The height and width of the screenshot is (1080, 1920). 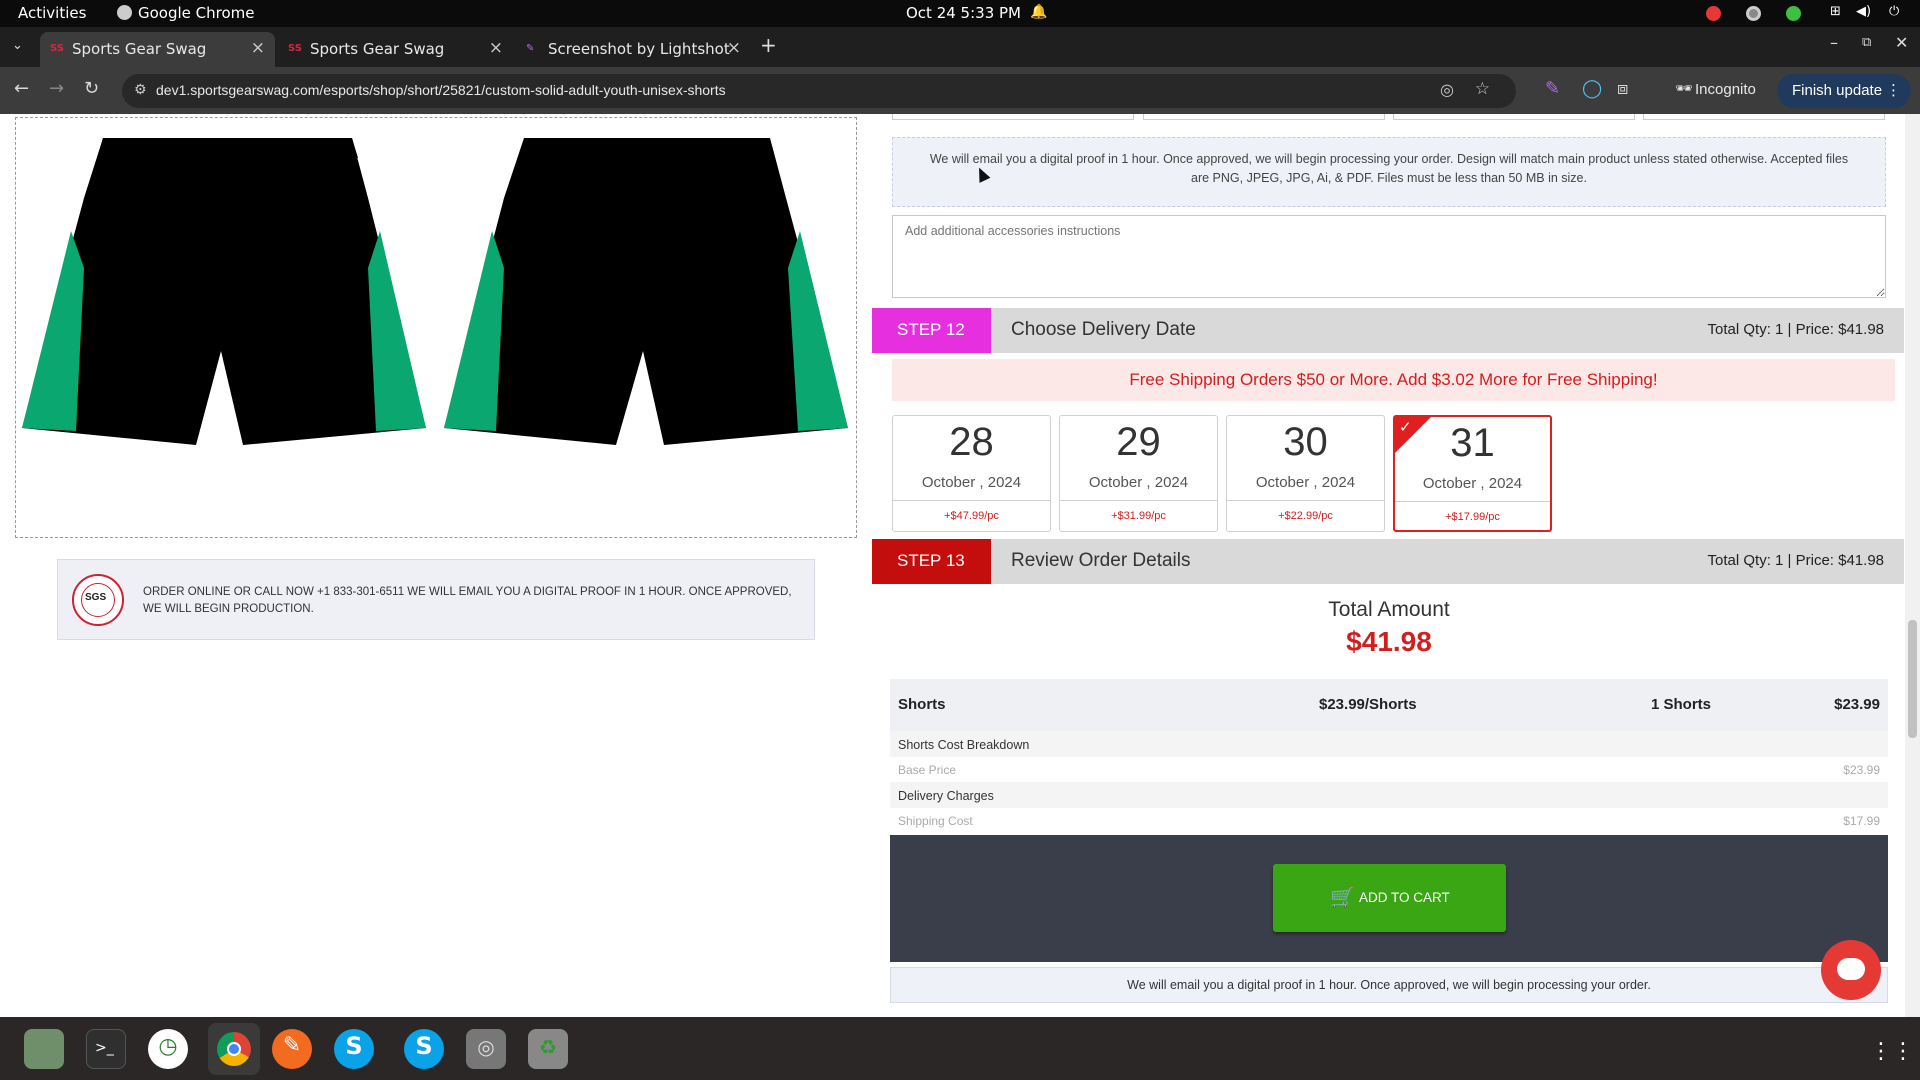 I want to click on date-day: 29, so click(x=1138, y=442).